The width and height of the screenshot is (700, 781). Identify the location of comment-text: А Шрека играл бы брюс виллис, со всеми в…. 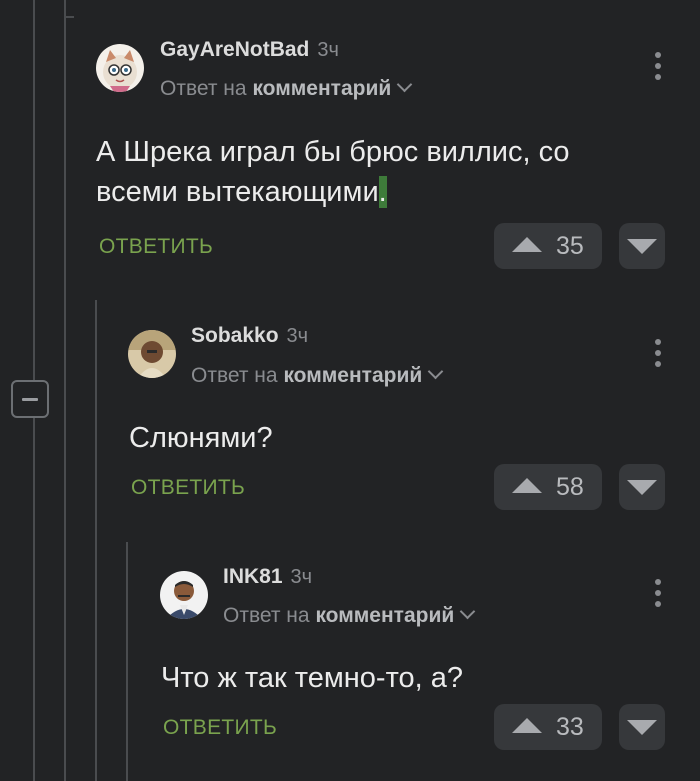
(376, 172).